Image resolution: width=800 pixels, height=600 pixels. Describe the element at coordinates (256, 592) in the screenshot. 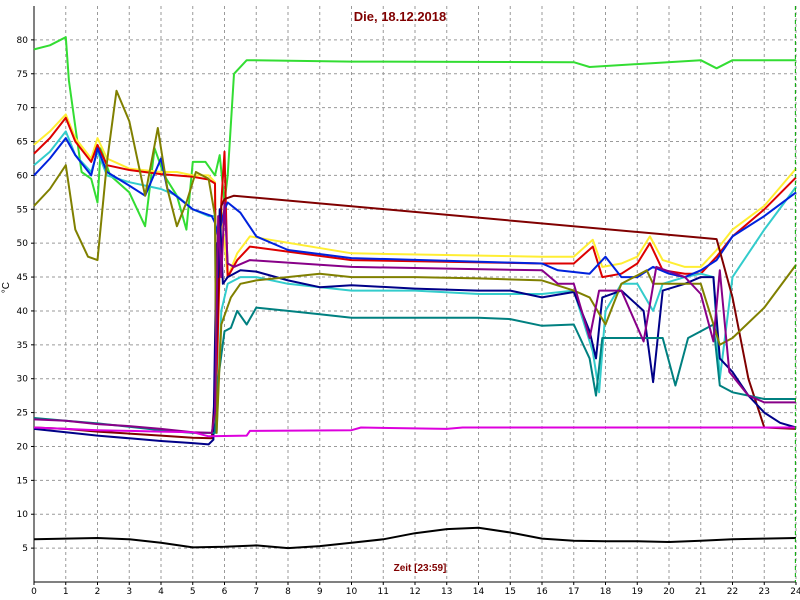

I see `x-tick-label: 7` at that location.